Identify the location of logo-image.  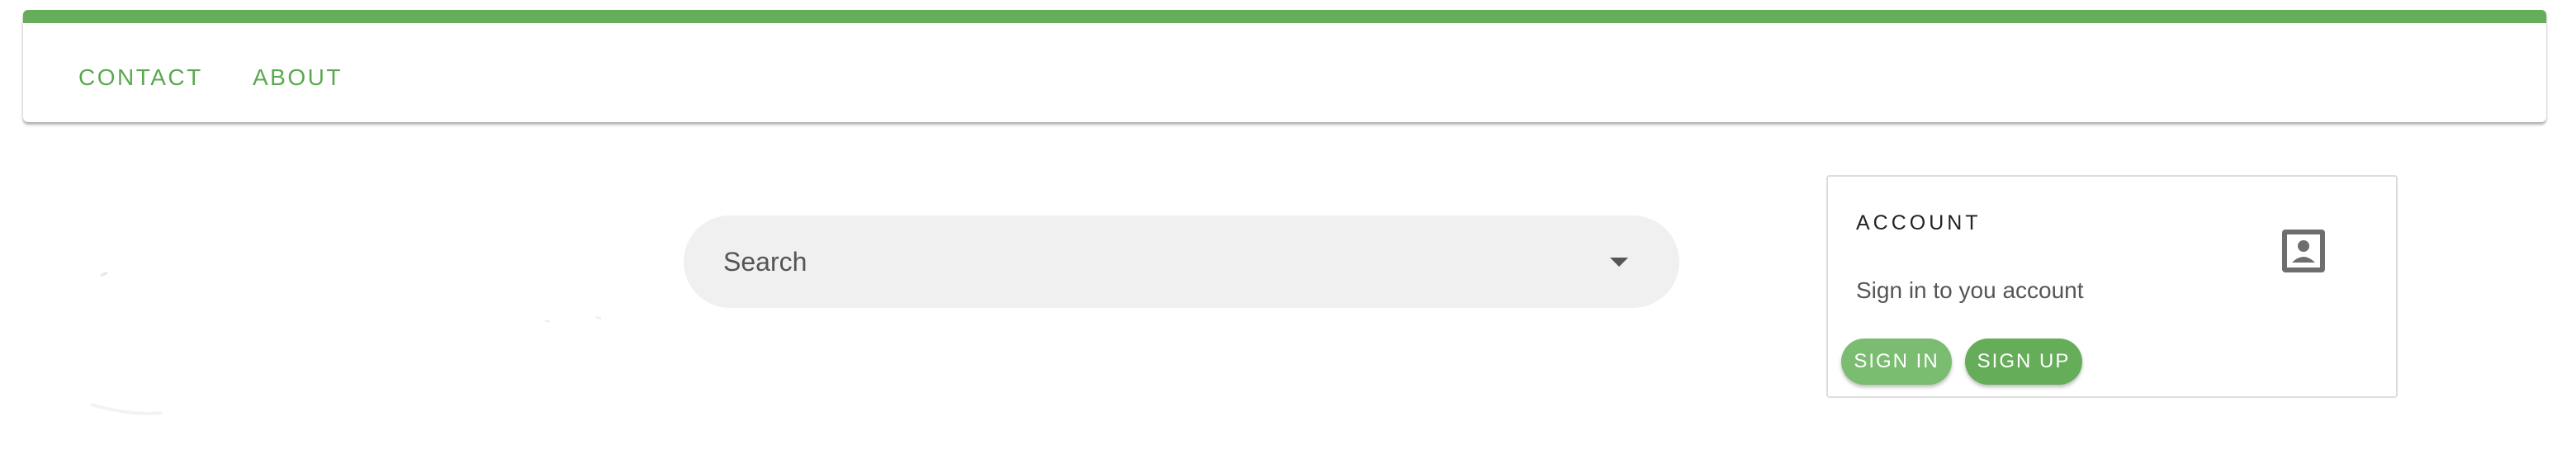
(346, 343).